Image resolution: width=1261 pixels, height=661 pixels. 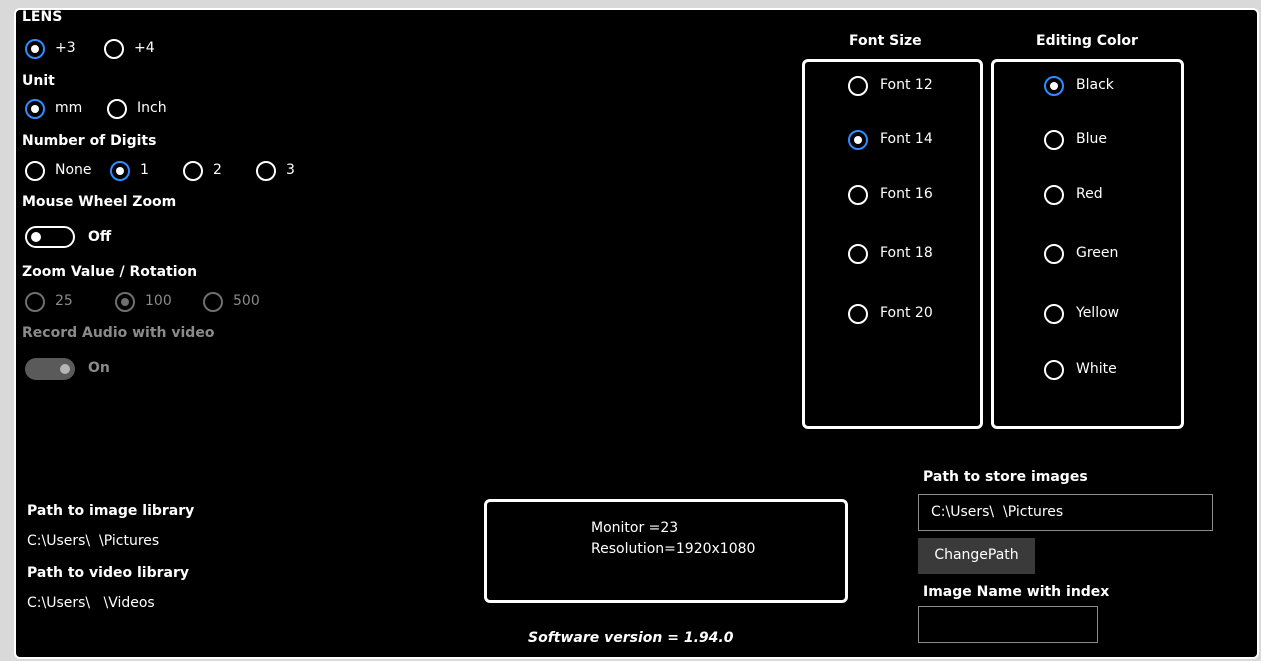 What do you see at coordinates (906, 253) in the screenshot?
I see `font-option-18-label: Font 18` at bounding box center [906, 253].